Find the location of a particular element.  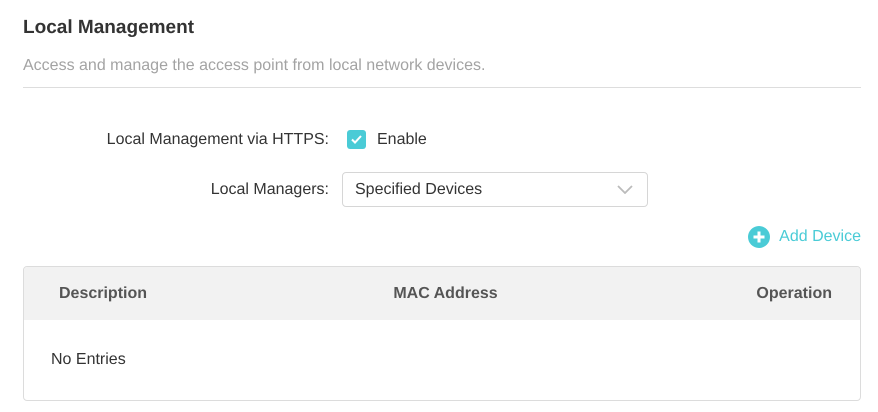

column-header: MAC Address is located at coordinates (445, 293).